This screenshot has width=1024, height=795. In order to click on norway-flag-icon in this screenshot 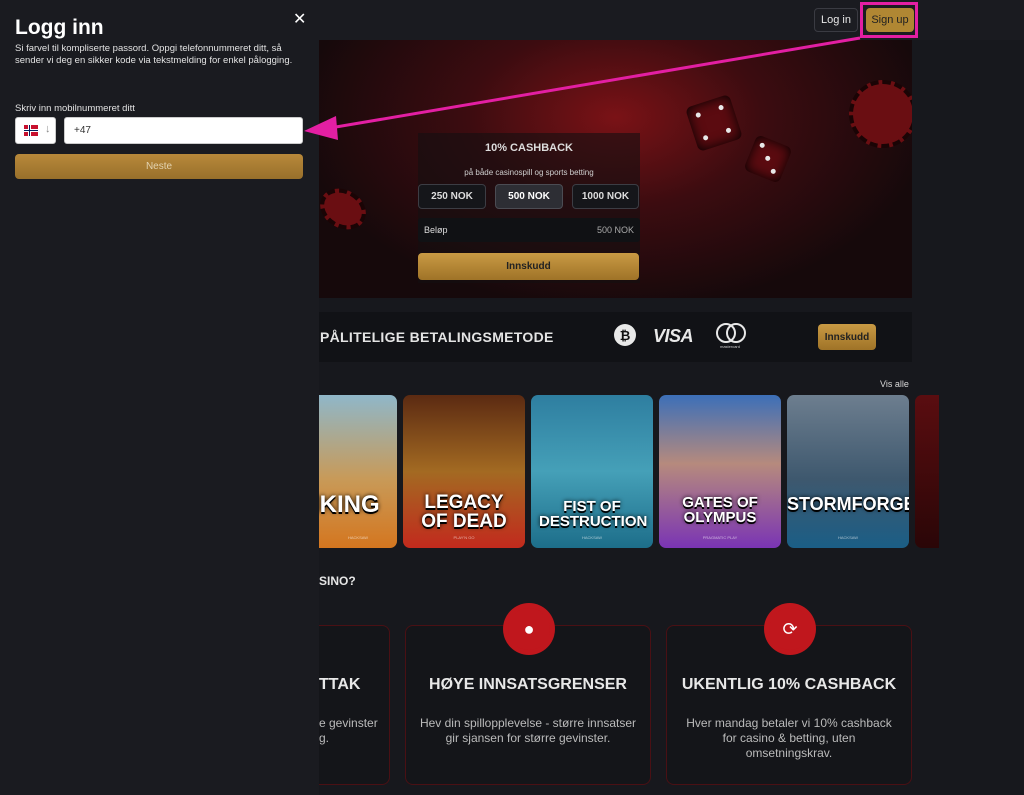, I will do `click(31, 130)`.